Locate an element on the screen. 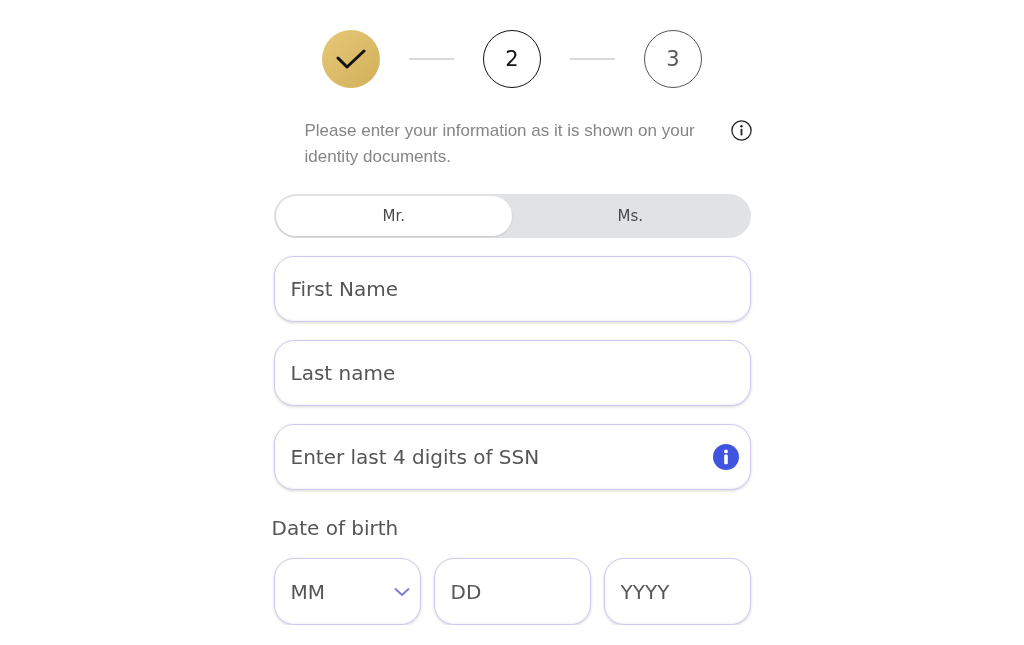  instruction-text: Please enter your information as it is shown on your identity documents. is located at coordinates (500, 144).